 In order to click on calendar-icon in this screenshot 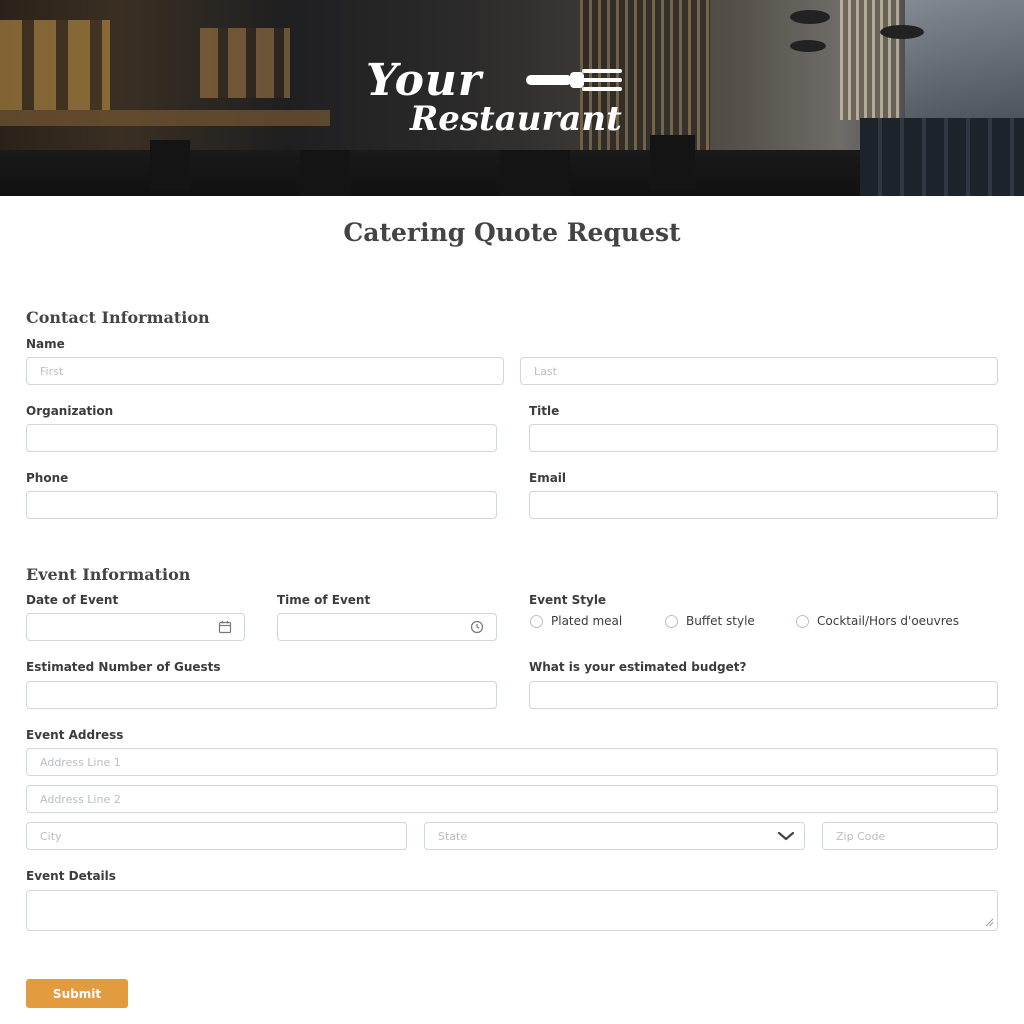, I will do `click(225, 627)`.